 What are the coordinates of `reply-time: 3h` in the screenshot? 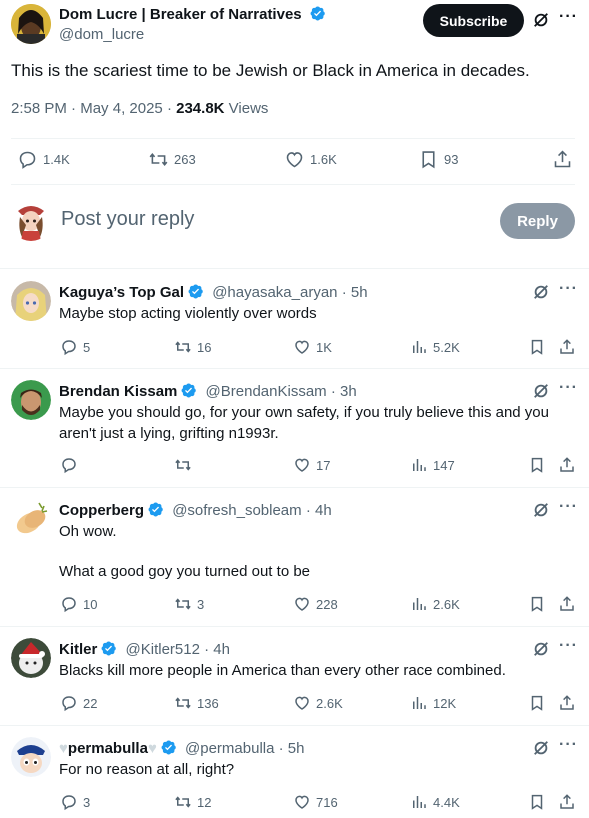 It's located at (348, 391).